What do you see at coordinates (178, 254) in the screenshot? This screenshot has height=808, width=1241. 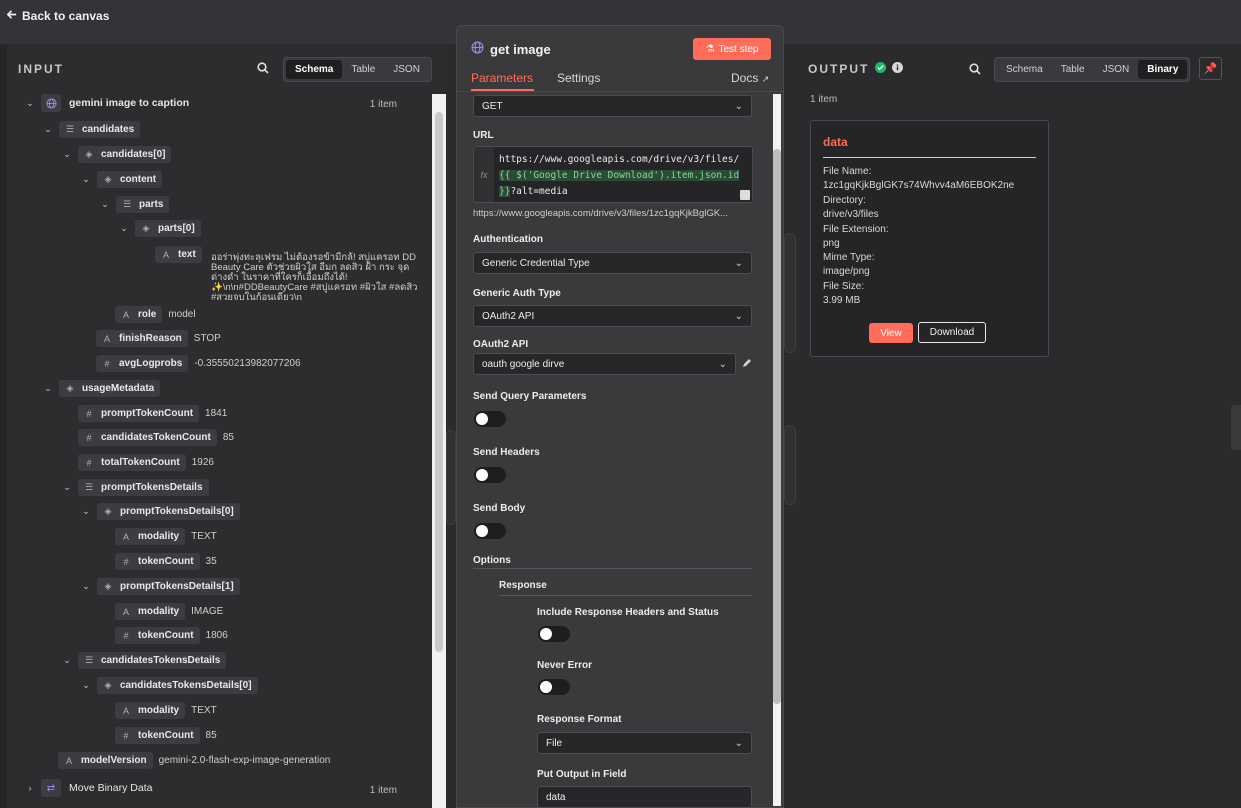 I see `tree-row-text: Atext` at bounding box center [178, 254].